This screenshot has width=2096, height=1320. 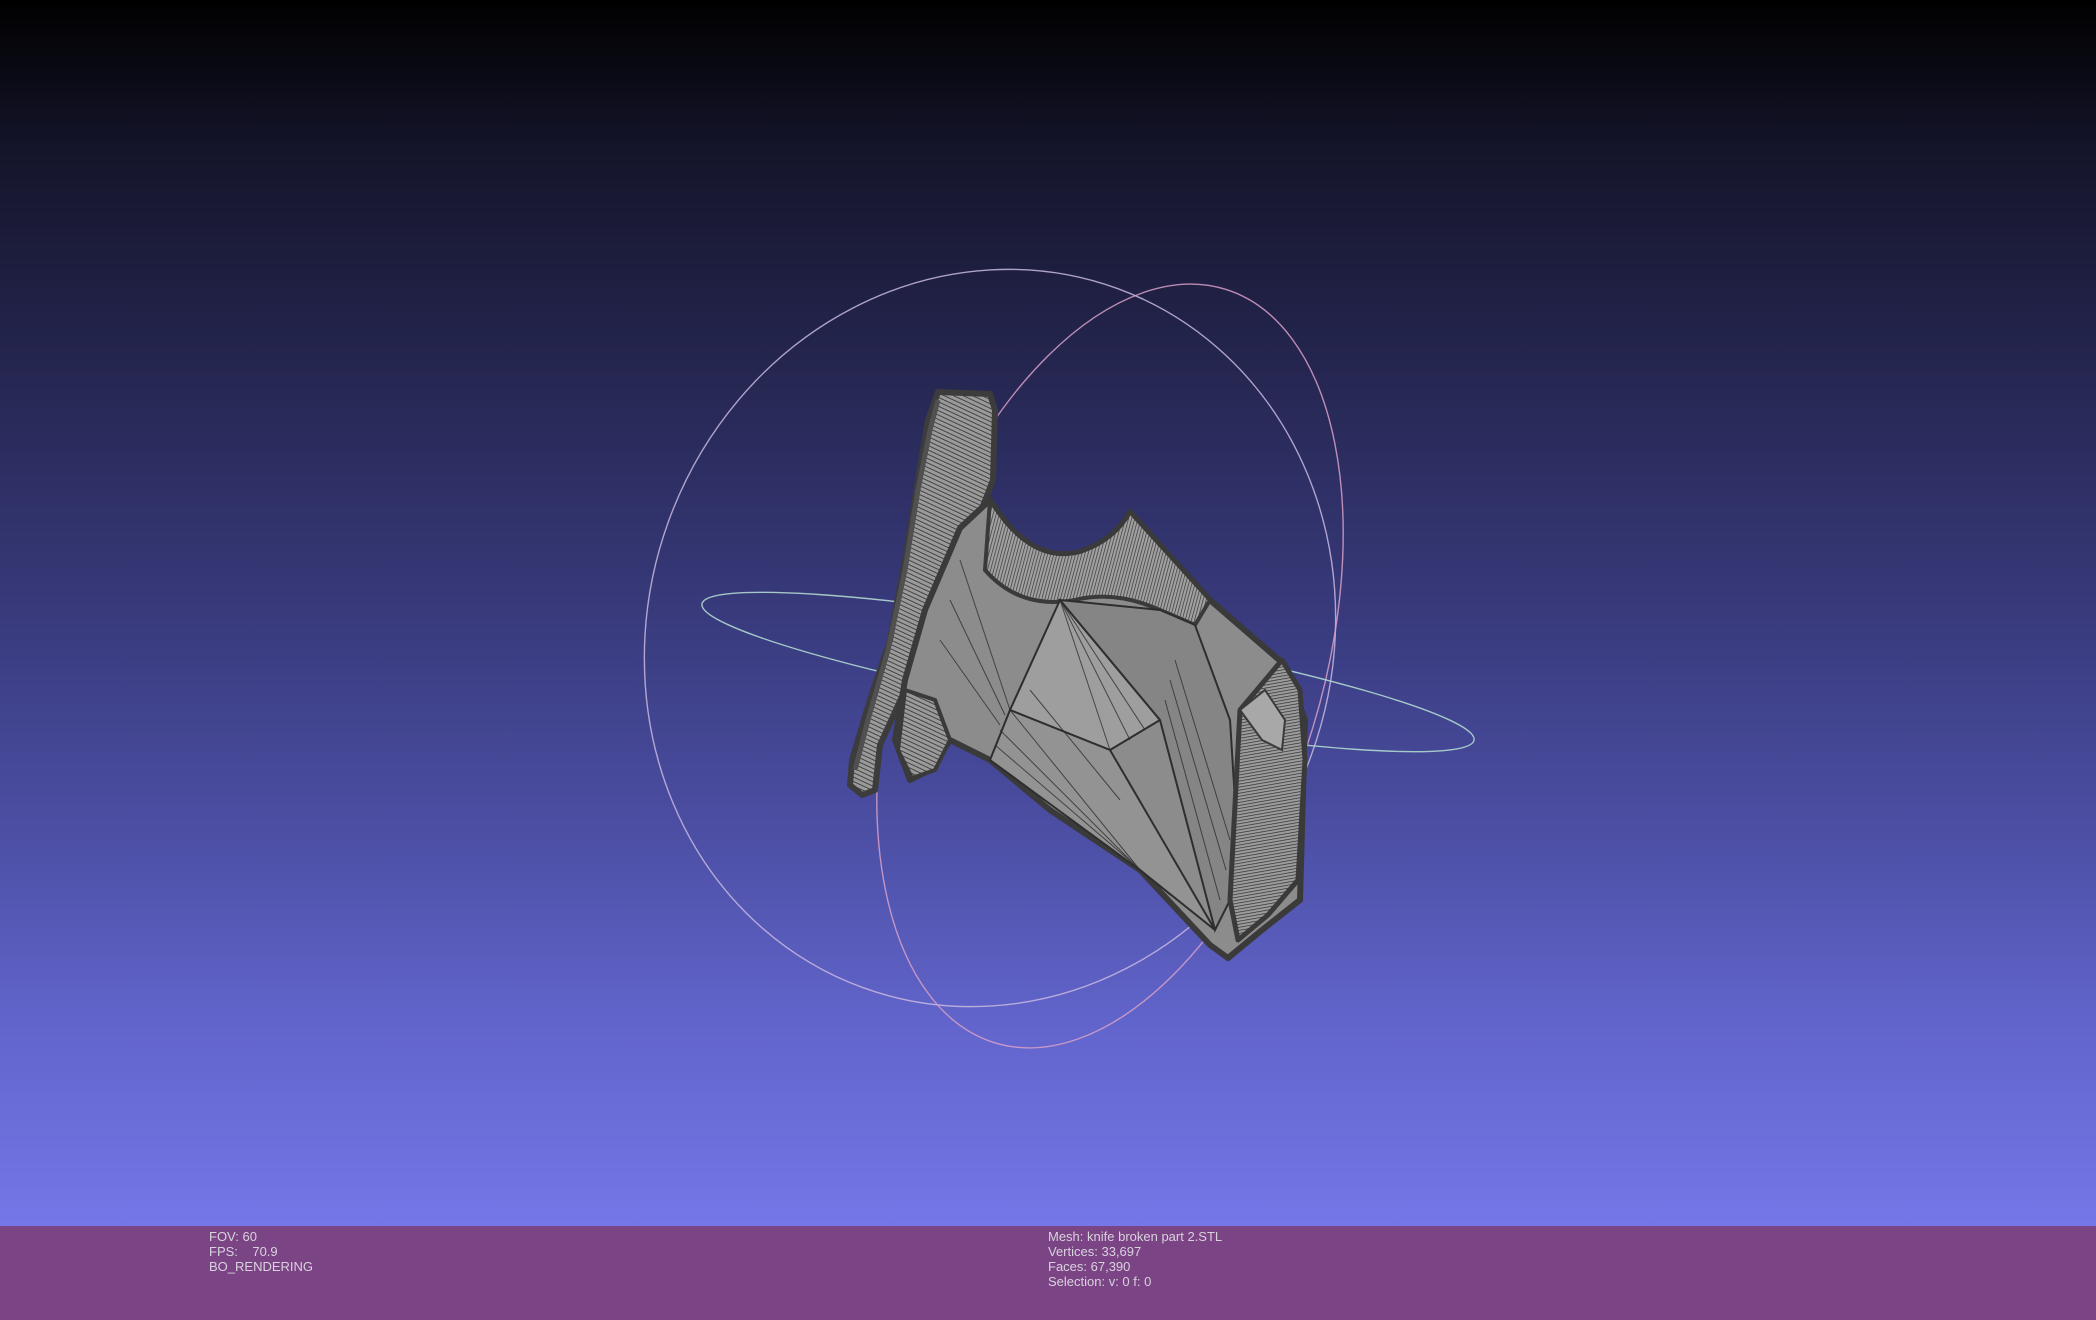 I want to click on faces-readout: Faces: 67,390, so click(x=1089, y=1266).